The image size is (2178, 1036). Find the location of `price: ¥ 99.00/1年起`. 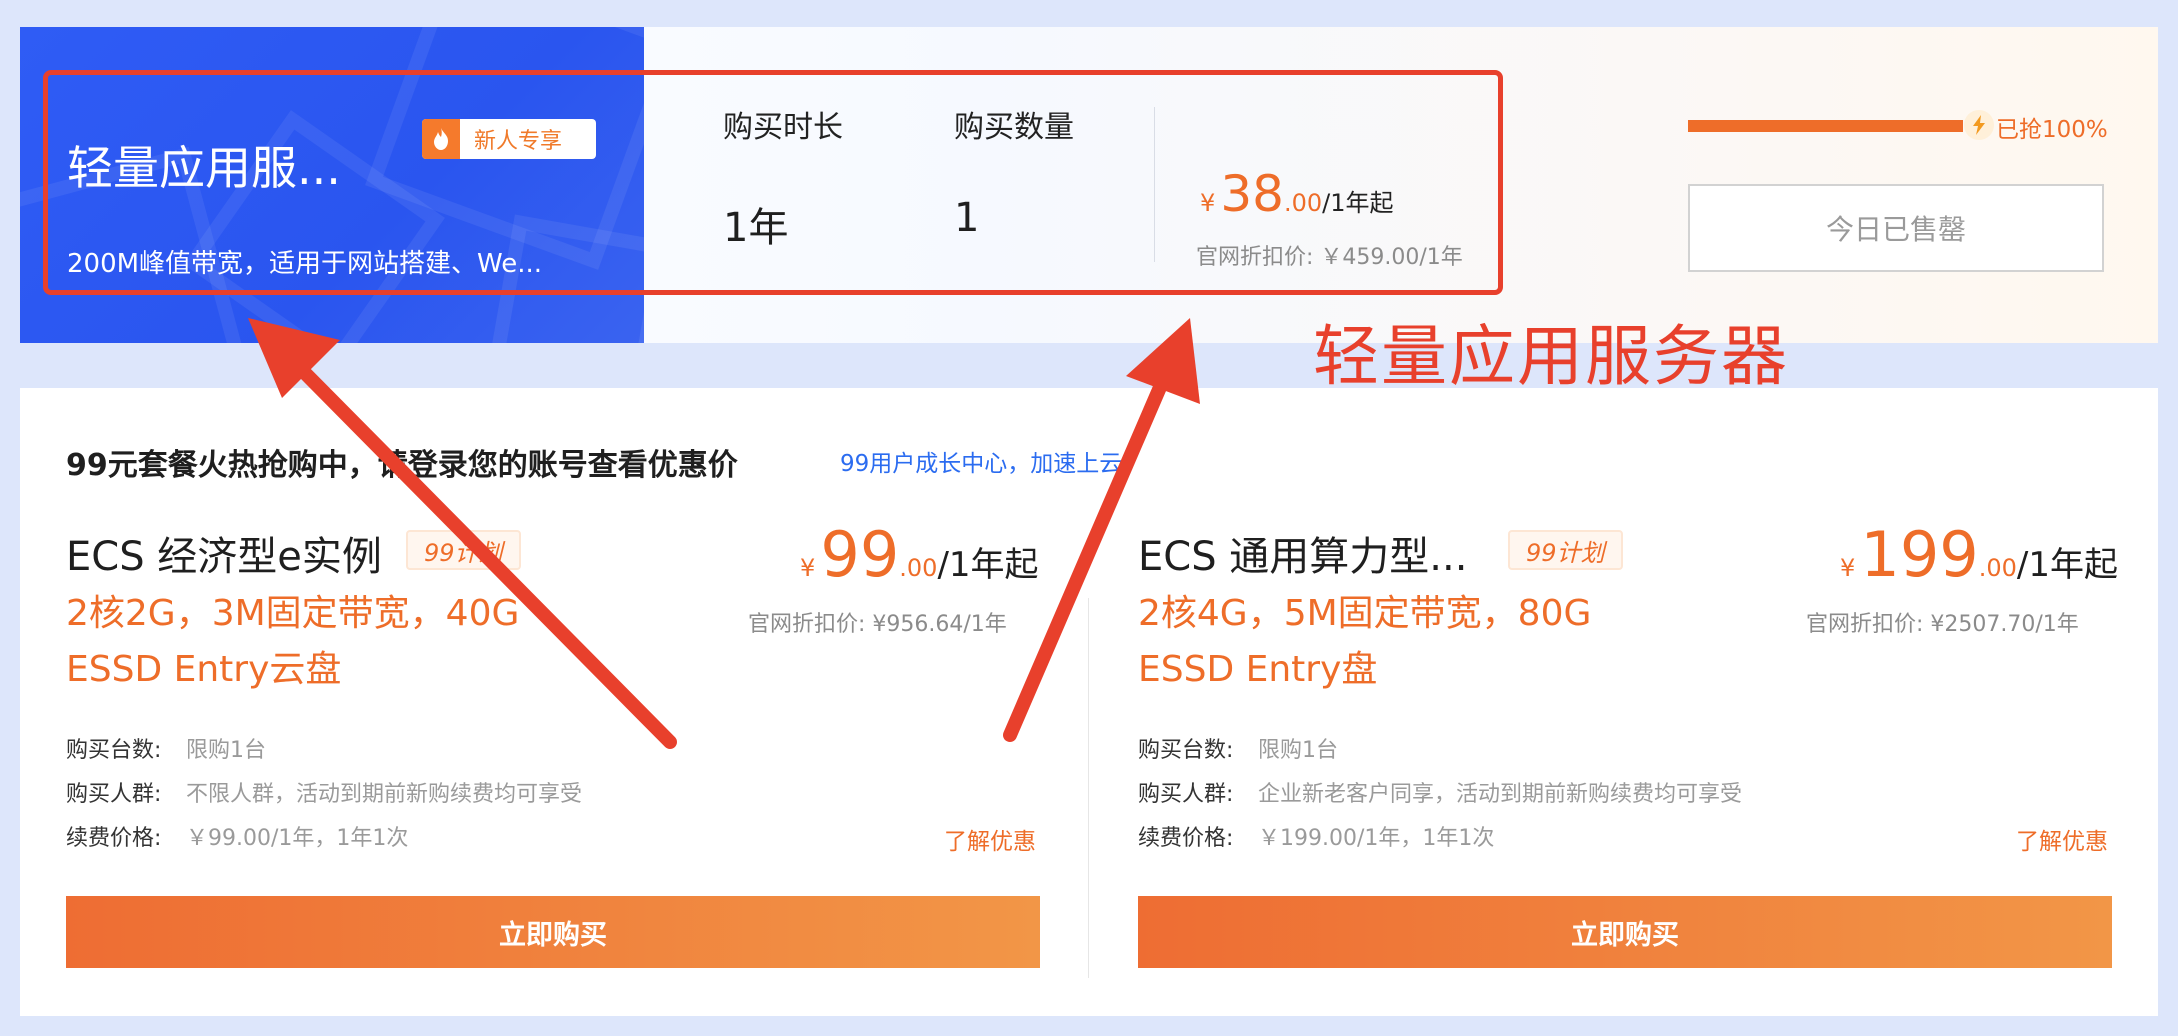

price: ¥ 99.00/1年起 is located at coordinates (919, 554).